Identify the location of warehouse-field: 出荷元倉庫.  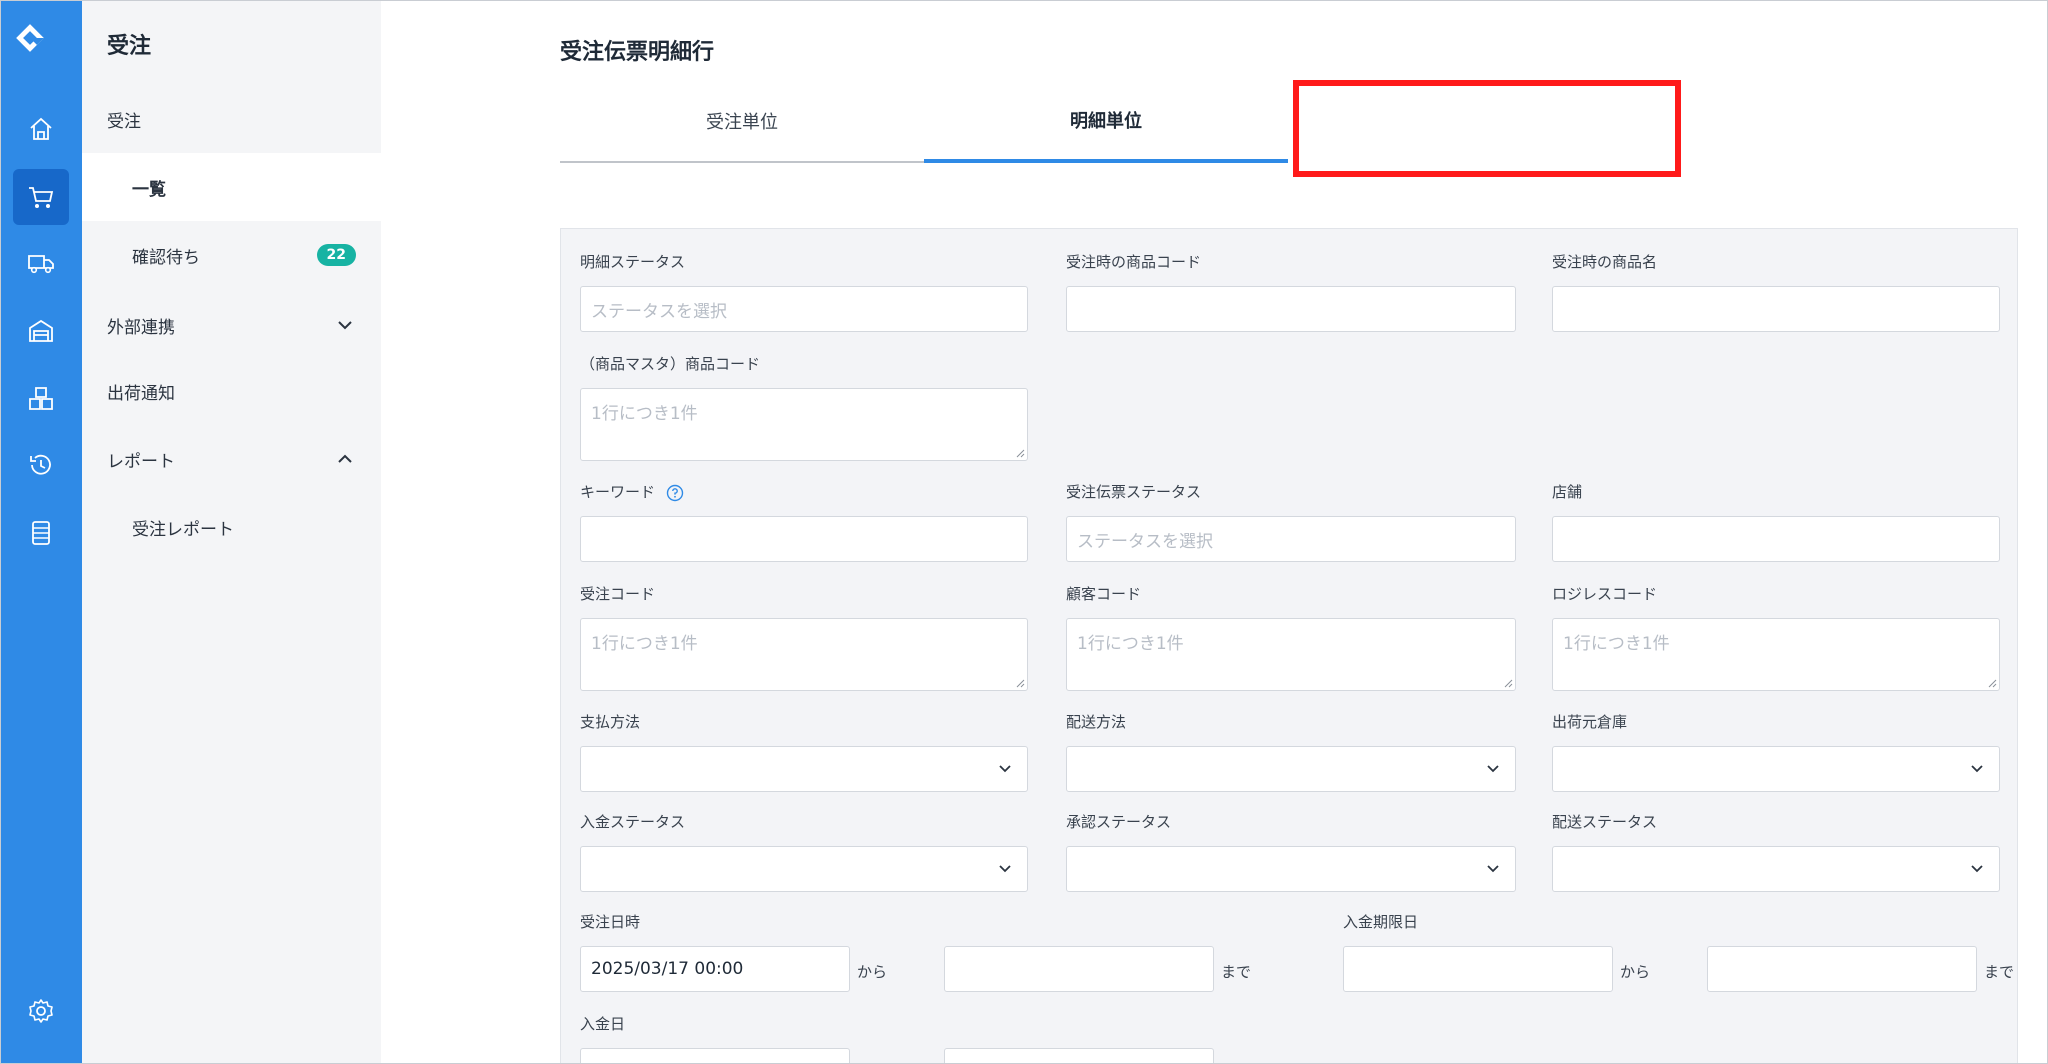
(1776, 751).